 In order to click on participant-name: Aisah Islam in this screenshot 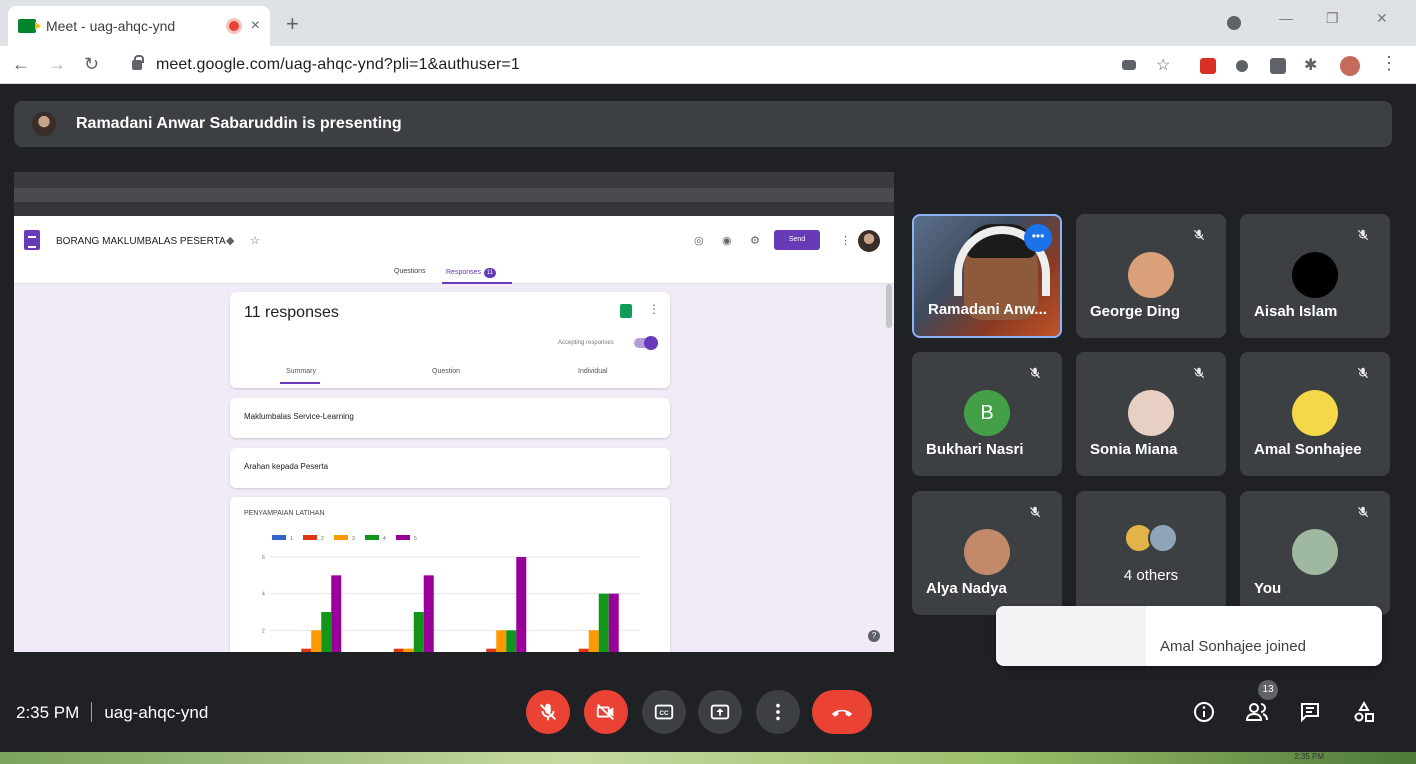, I will do `click(1296, 311)`.